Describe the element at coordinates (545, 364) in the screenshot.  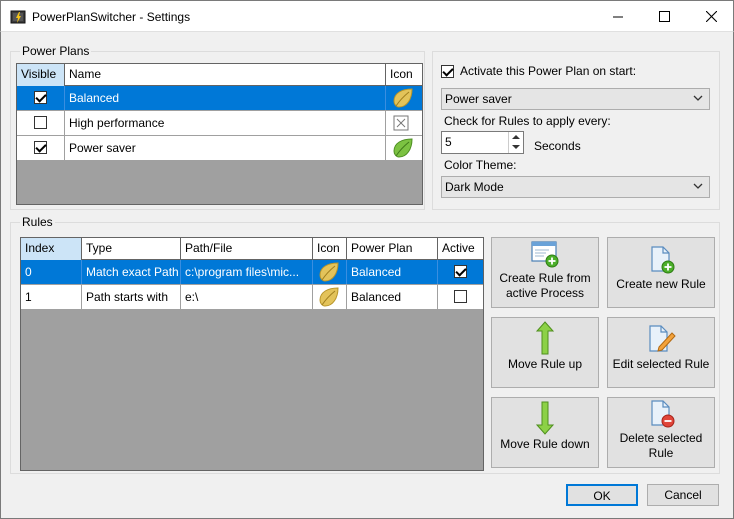
I see `move-rule-up-label: Move Rule up` at that location.